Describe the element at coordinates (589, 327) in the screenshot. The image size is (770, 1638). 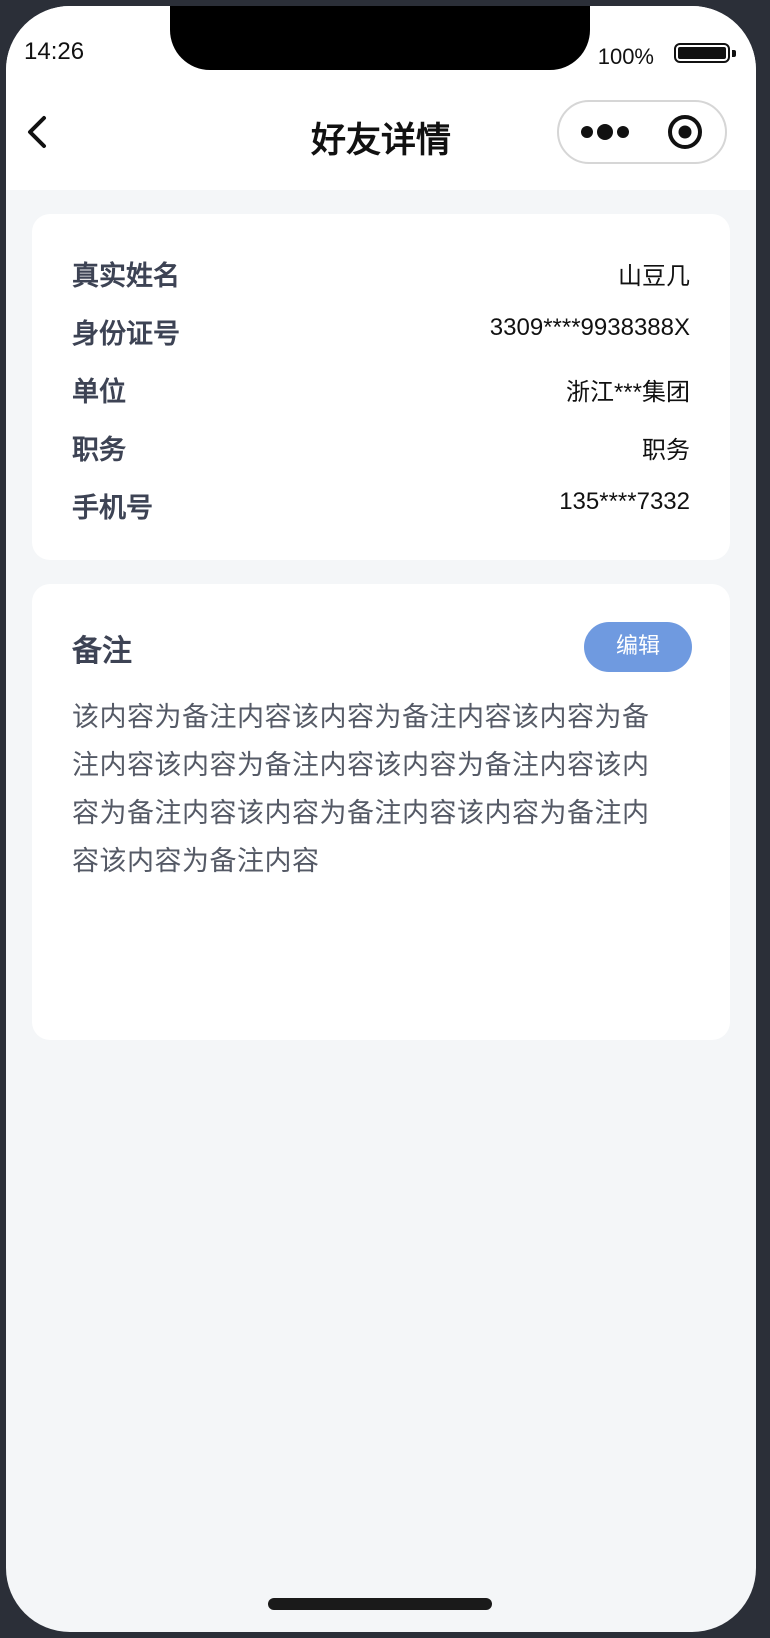
I see `info-value: 3309****9938388X` at that location.